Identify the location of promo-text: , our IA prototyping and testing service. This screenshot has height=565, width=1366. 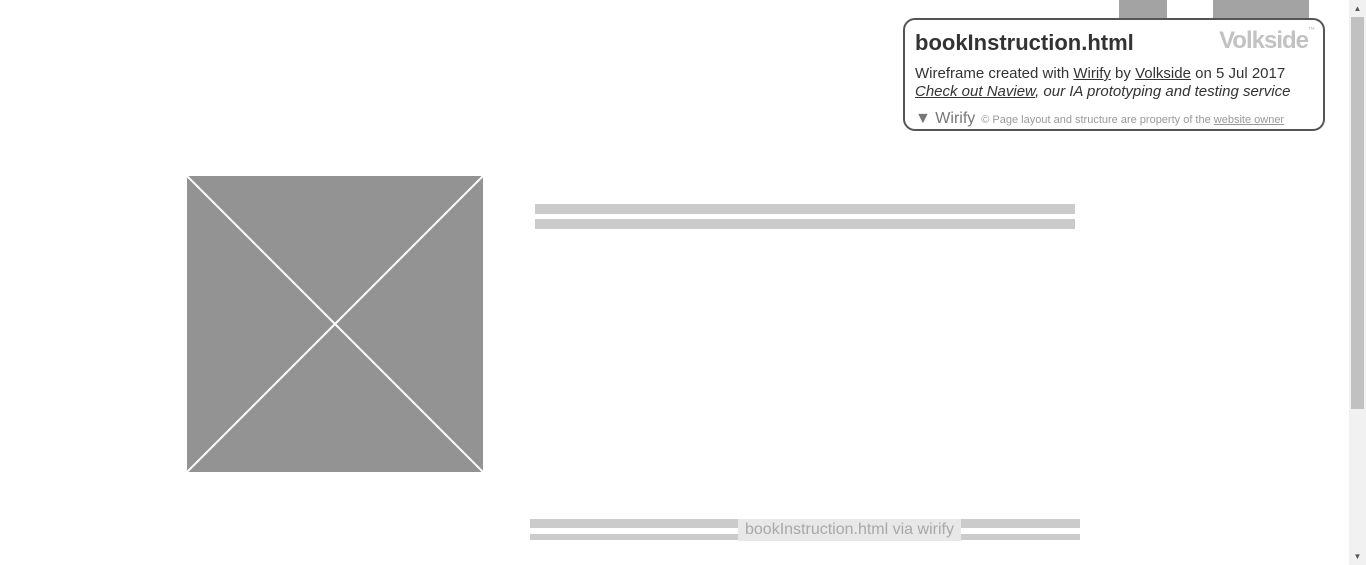
(1163, 91).